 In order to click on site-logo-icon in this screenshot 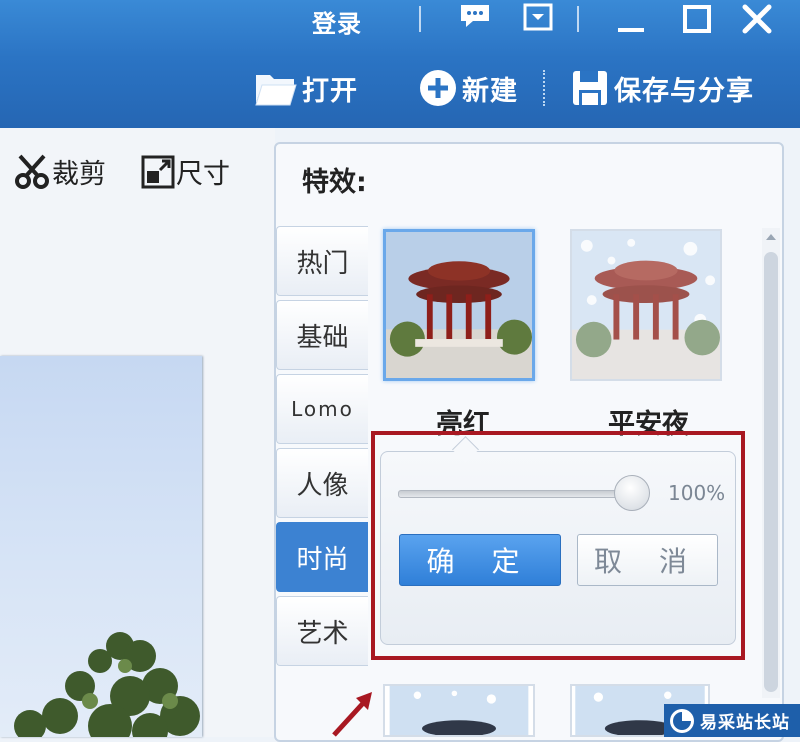, I will do `click(682, 720)`.